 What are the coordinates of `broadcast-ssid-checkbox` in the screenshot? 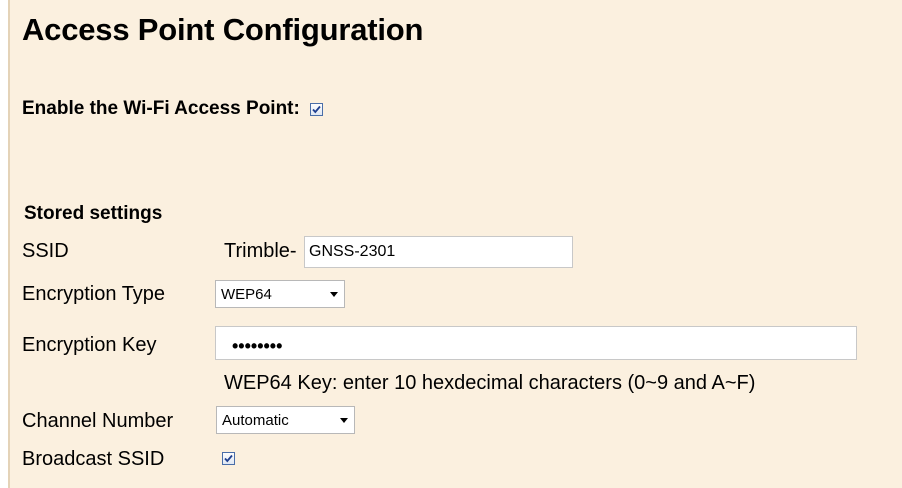 It's located at (228, 458).